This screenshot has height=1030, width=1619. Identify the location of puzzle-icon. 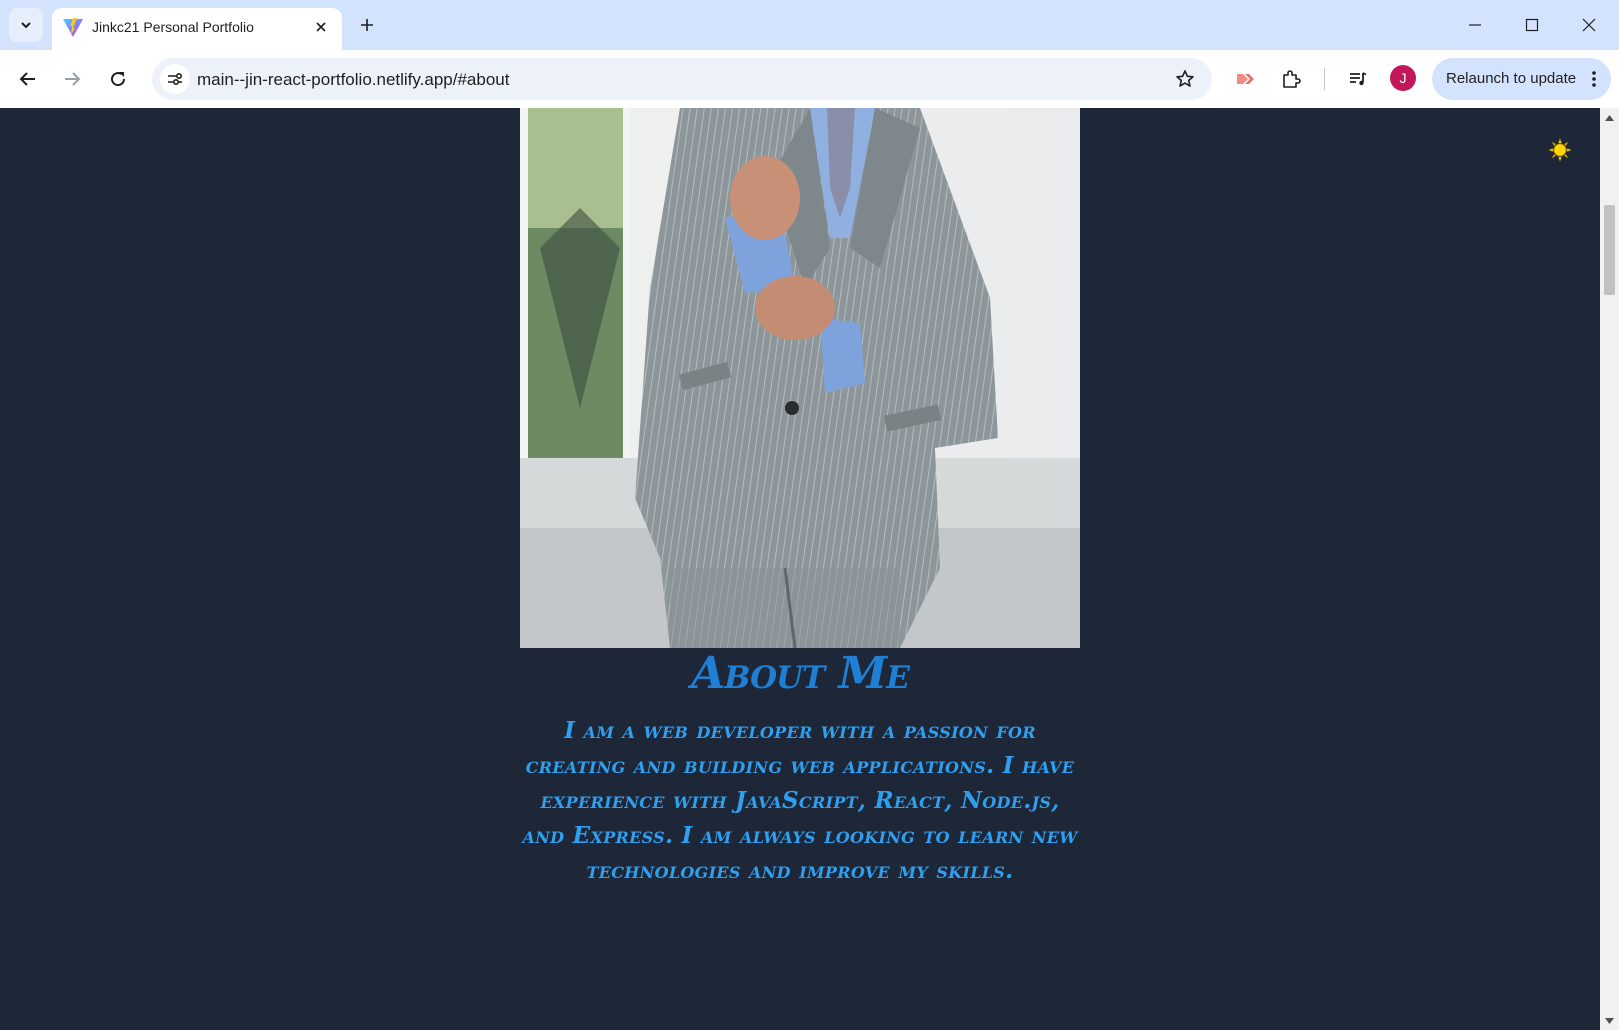
(1292, 79).